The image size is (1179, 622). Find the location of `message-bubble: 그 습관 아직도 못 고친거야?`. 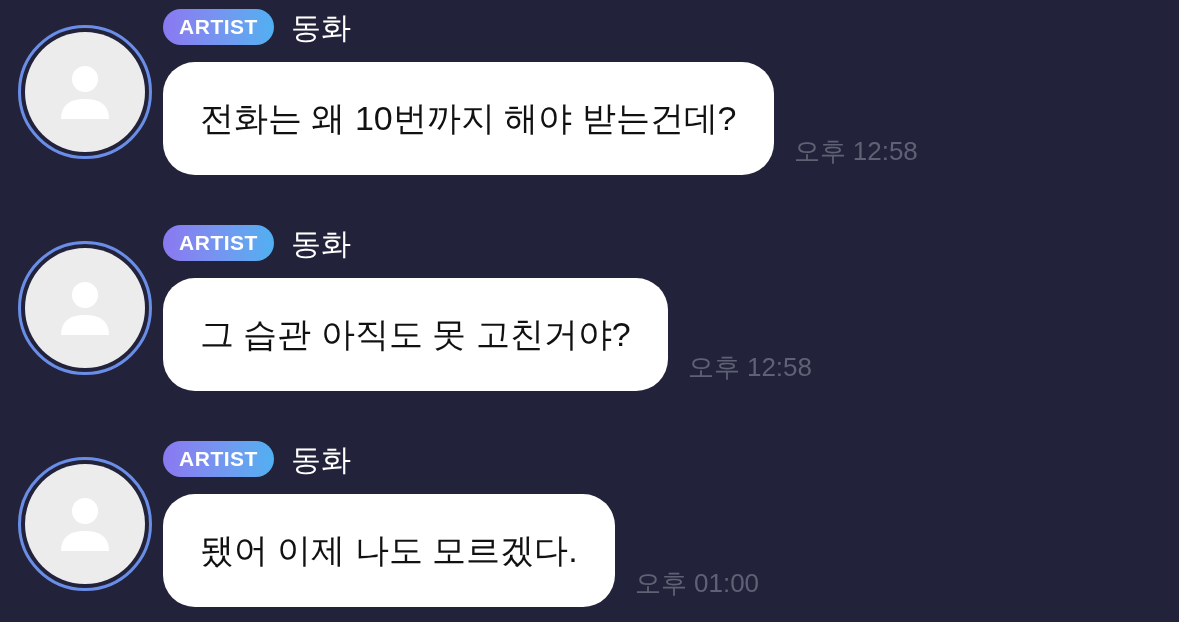

message-bubble: 그 습관 아직도 못 고친거야? is located at coordinates (415, 334).